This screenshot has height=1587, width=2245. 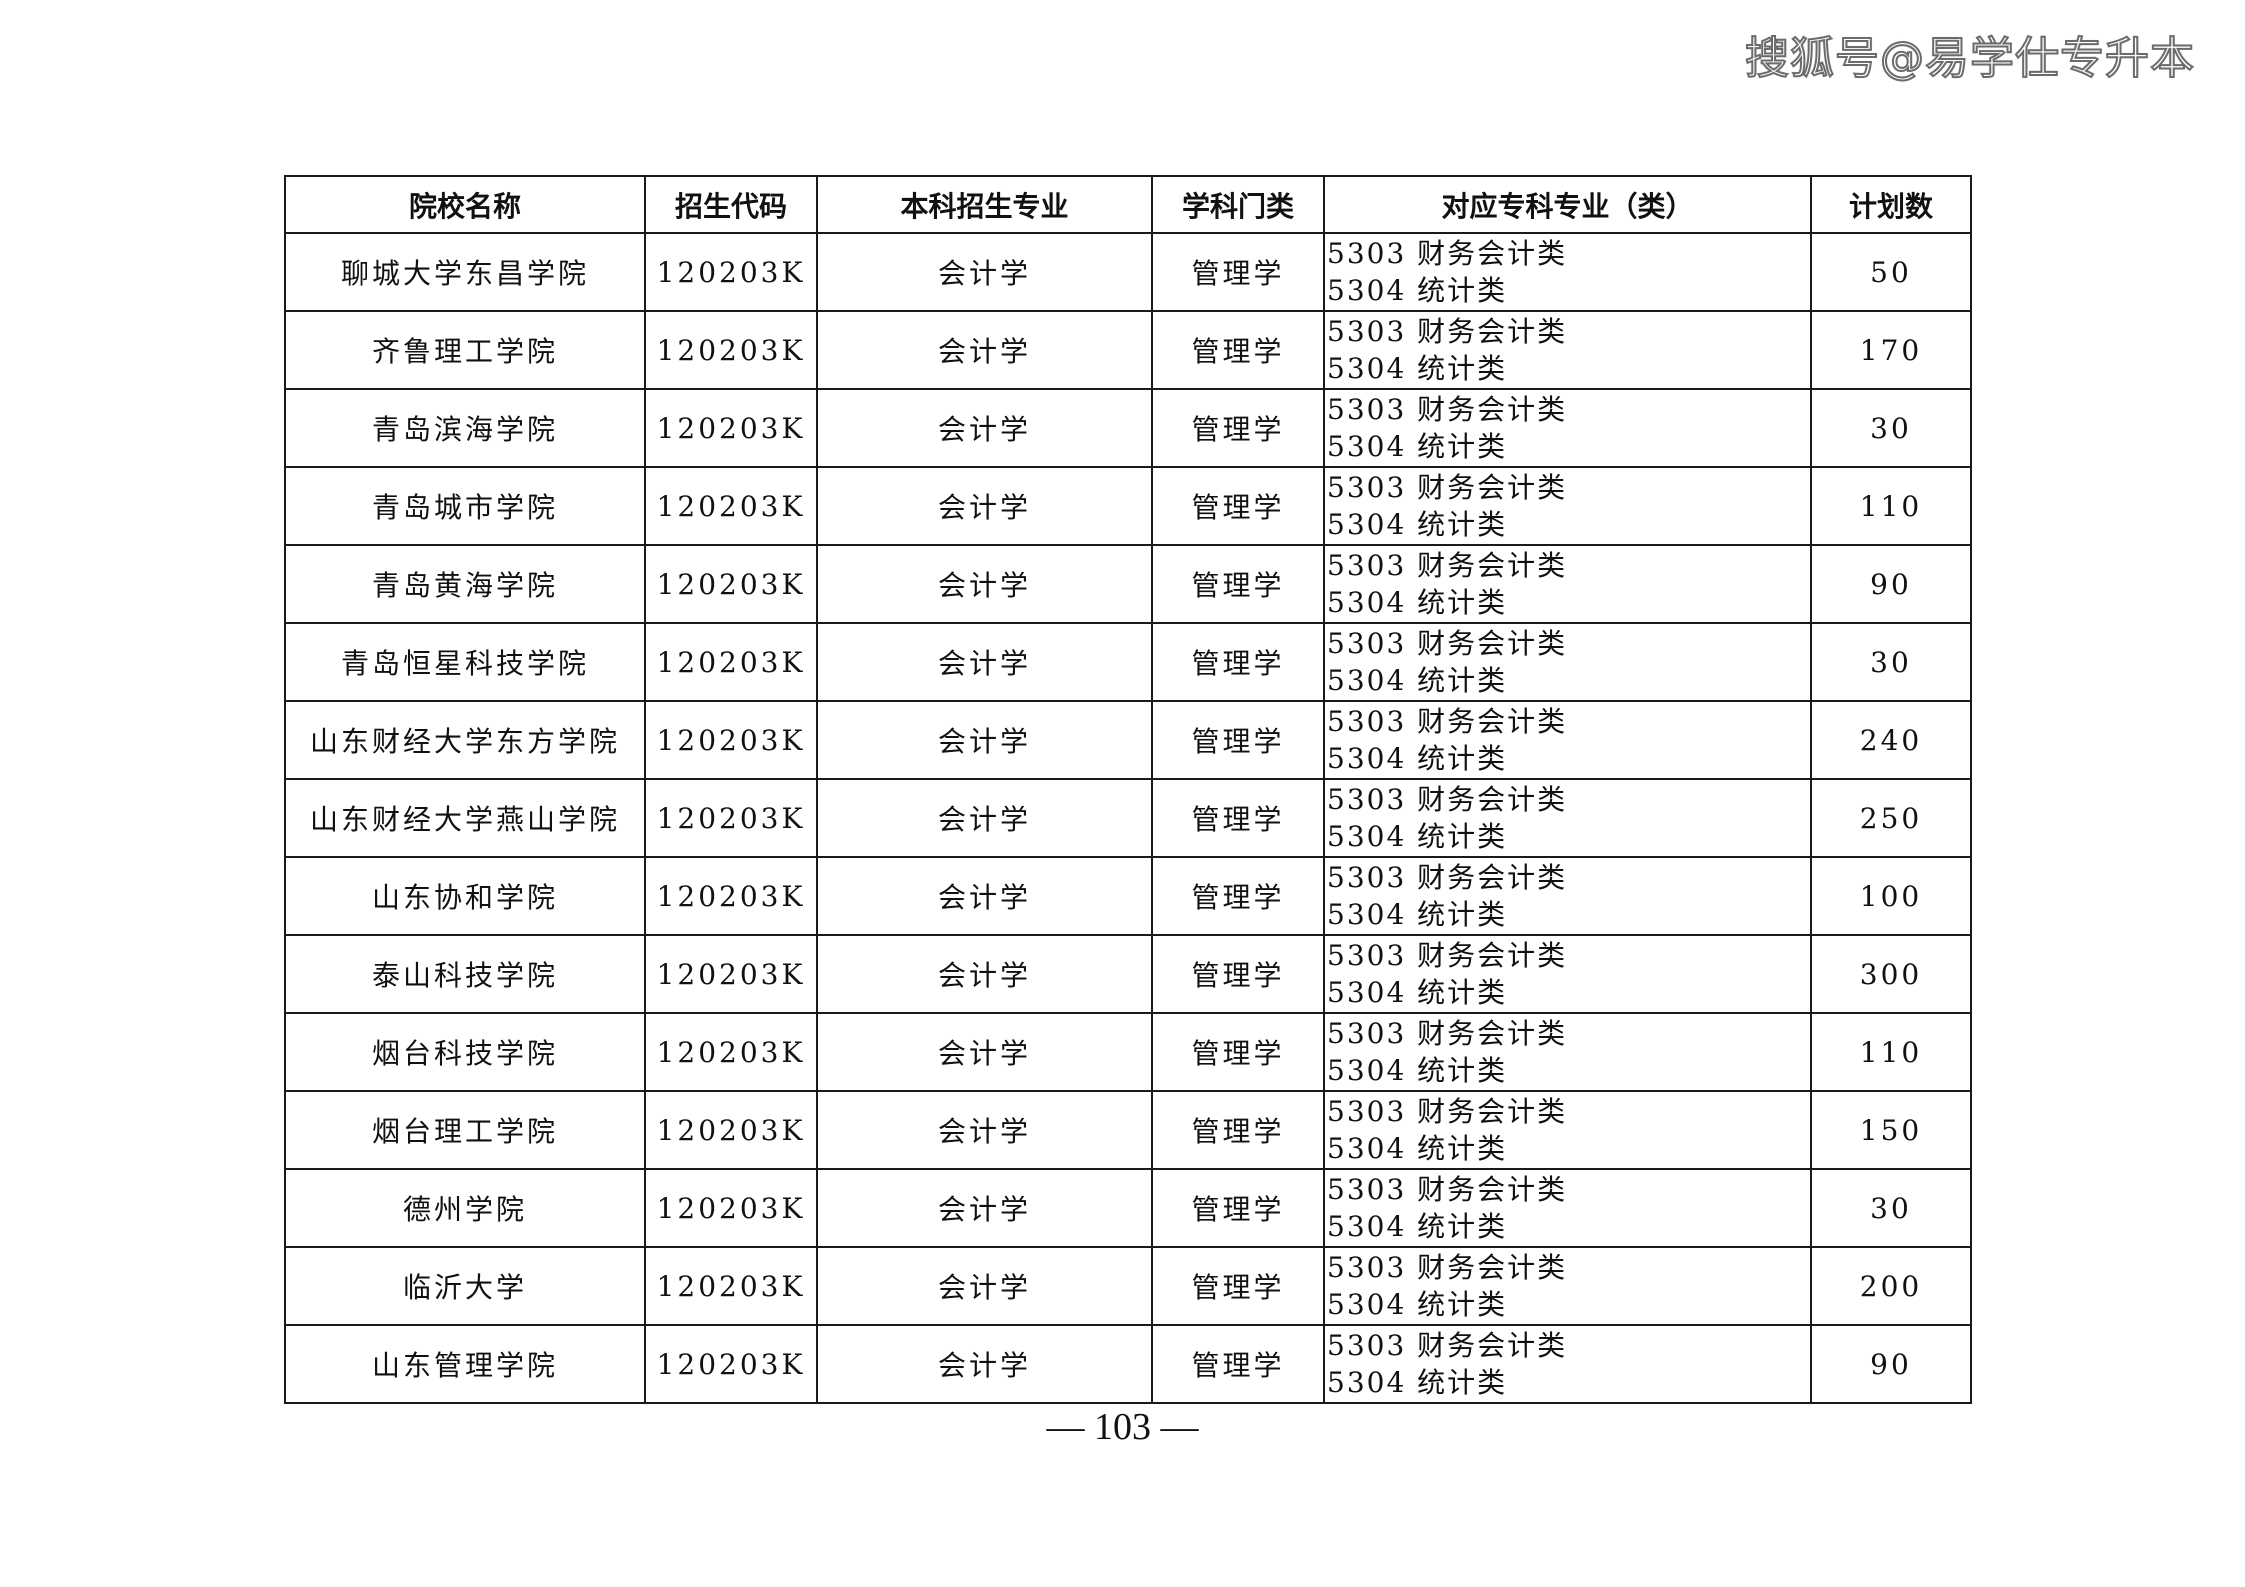 I want to click on school-cell: 泰山科技学院, so click(x=465, y=974).